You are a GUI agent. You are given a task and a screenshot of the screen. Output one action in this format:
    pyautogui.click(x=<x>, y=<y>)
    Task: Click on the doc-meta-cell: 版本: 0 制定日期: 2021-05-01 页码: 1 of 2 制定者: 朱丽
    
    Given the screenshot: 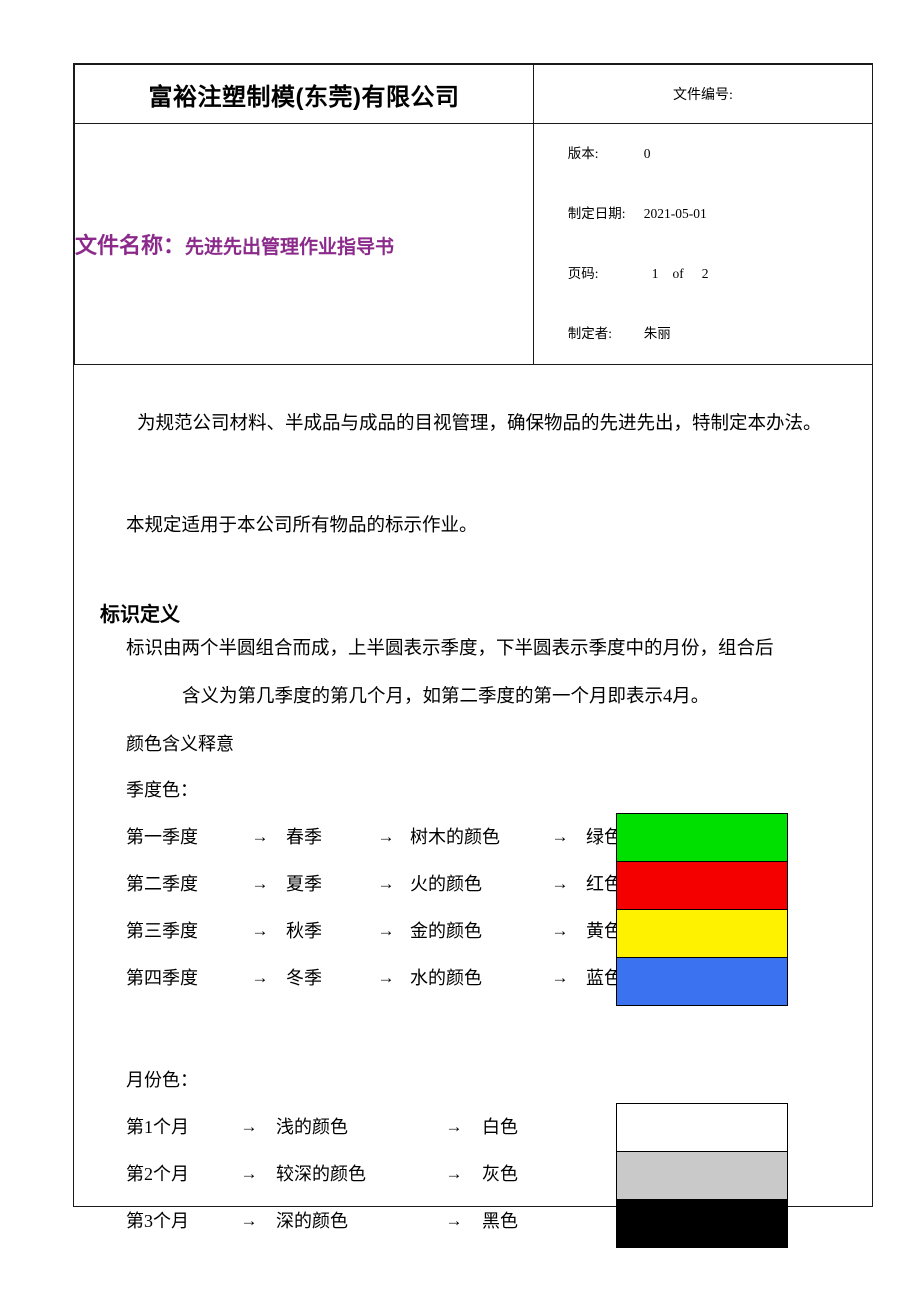 What is the action you would take?
    pyautogui.click(x=703, y=244)
    